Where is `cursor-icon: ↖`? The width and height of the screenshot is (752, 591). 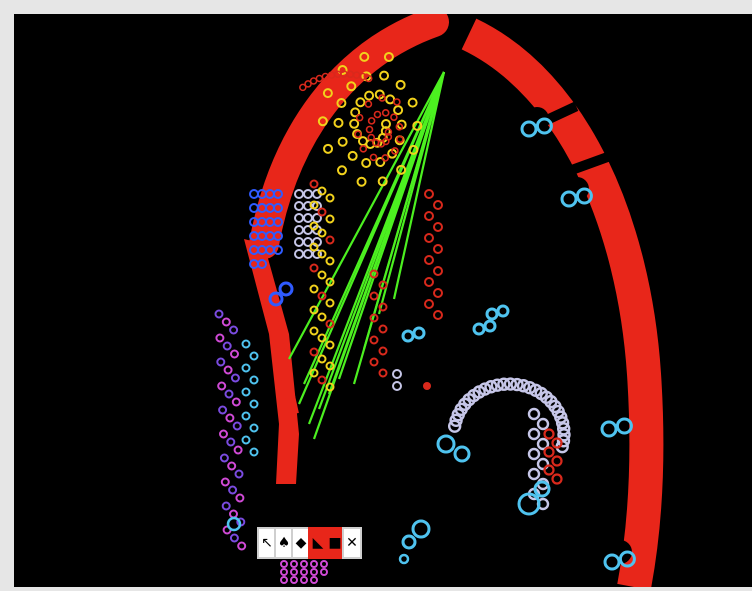
cursor-icon: ↖ is located at coordinates (267, 543).